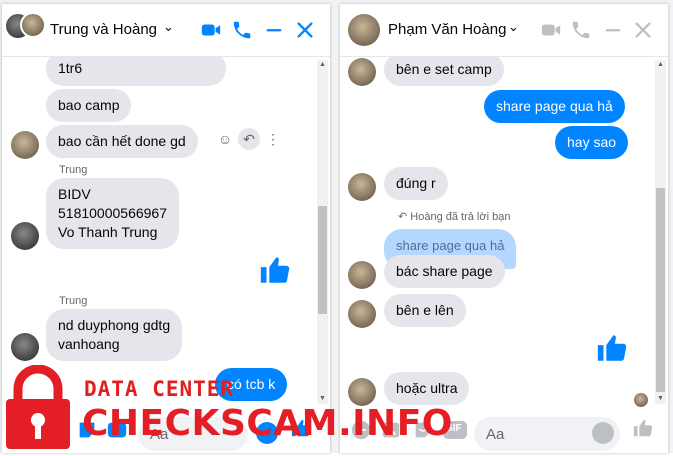 The height and width of the screenshot is (456, 673). I want to click on message-bubble: 1tr6, so click(136, 71).